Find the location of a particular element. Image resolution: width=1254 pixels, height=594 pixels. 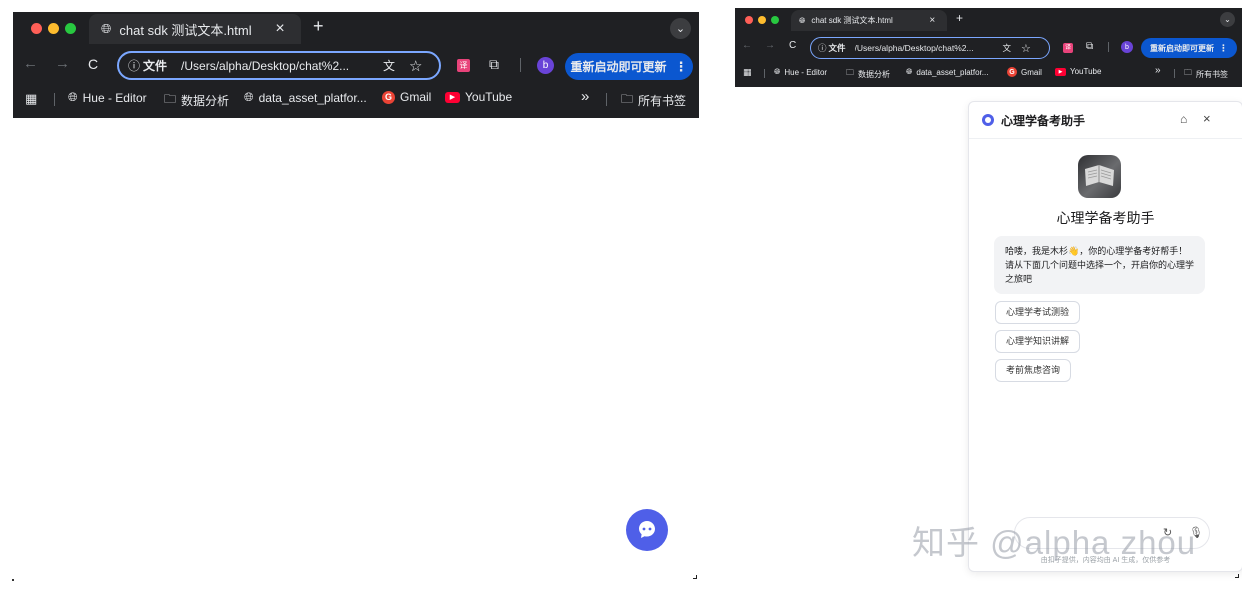

suggestion-button: 心理学知识讲解 is located at coordinates (1038, 341).